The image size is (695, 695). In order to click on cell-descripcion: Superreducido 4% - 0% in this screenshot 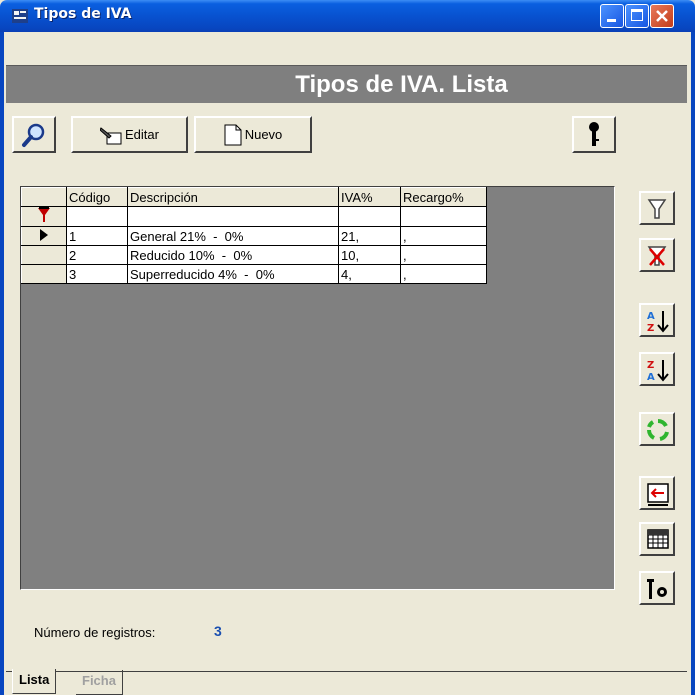, I will do `click(233, 274)`.